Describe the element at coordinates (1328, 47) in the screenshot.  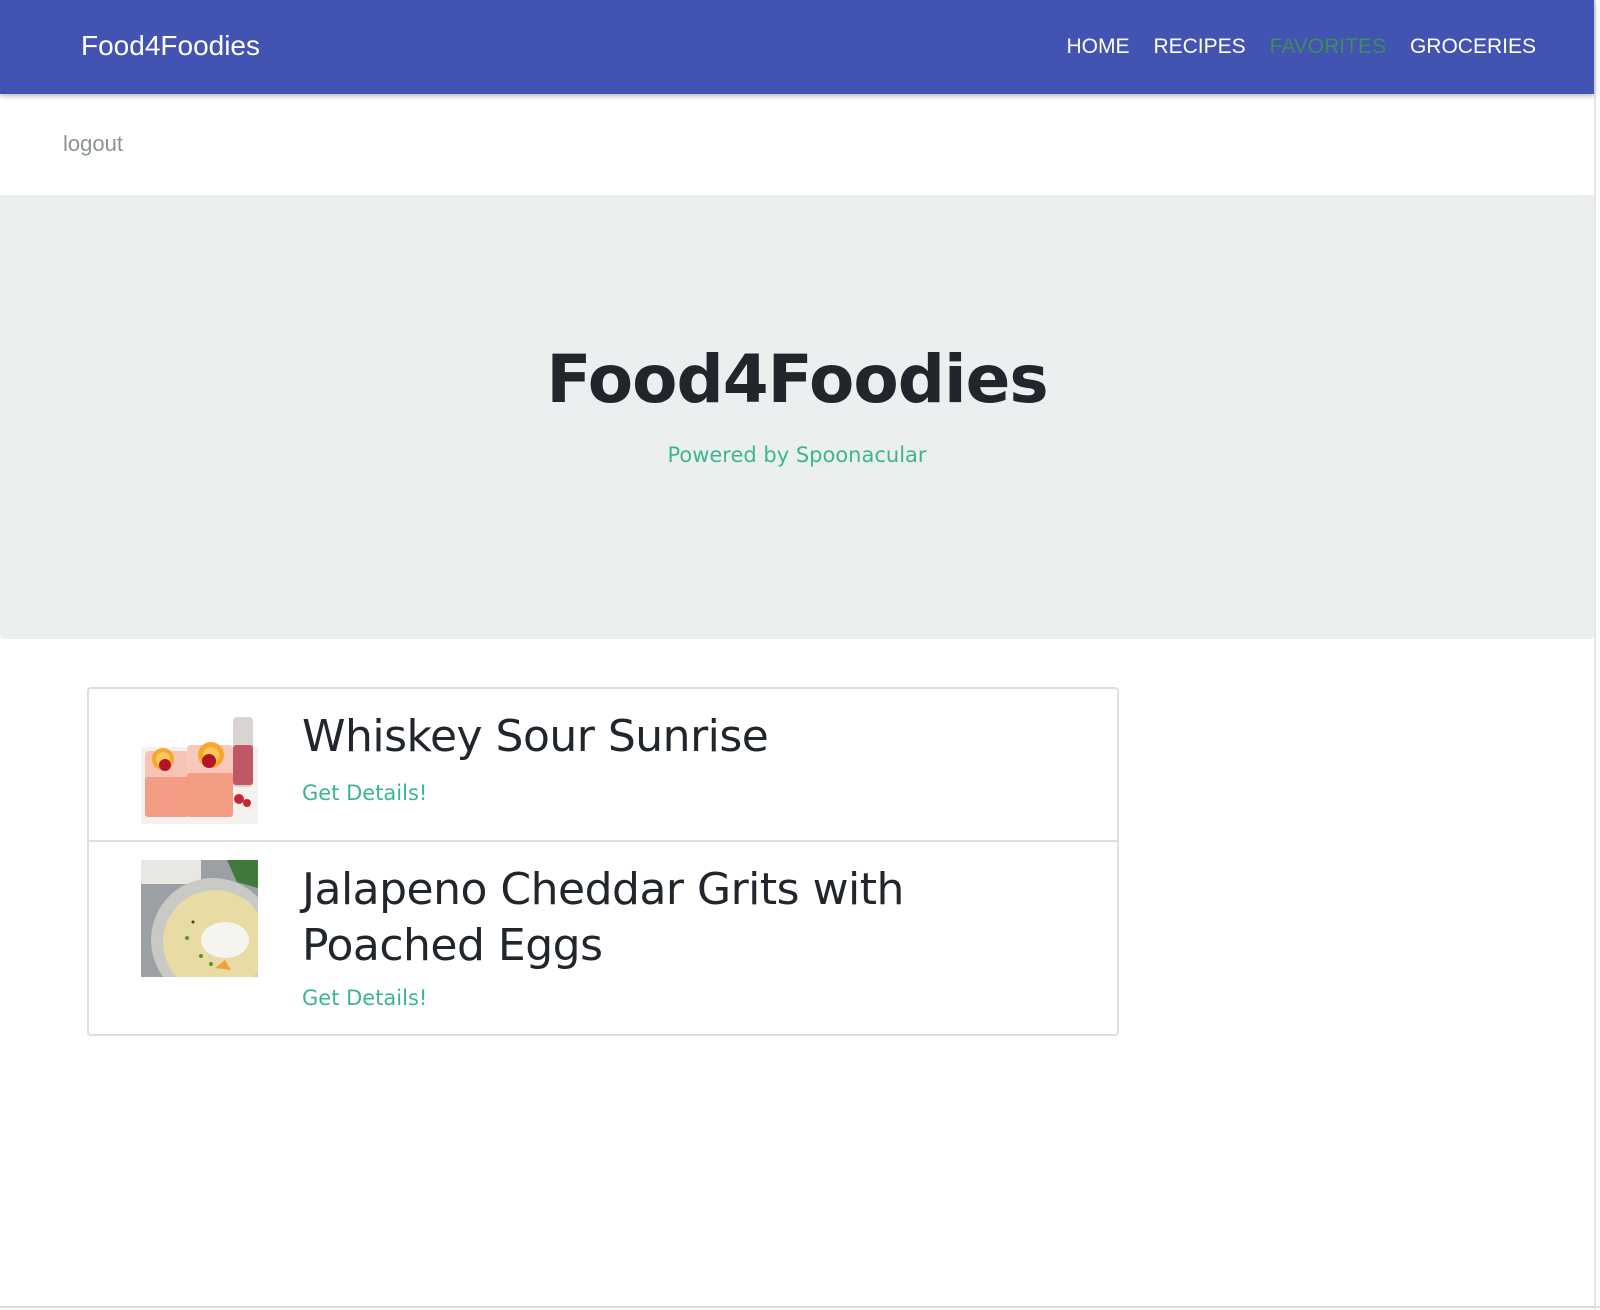
I see `nav-favorites: FAVORITES` at that location.